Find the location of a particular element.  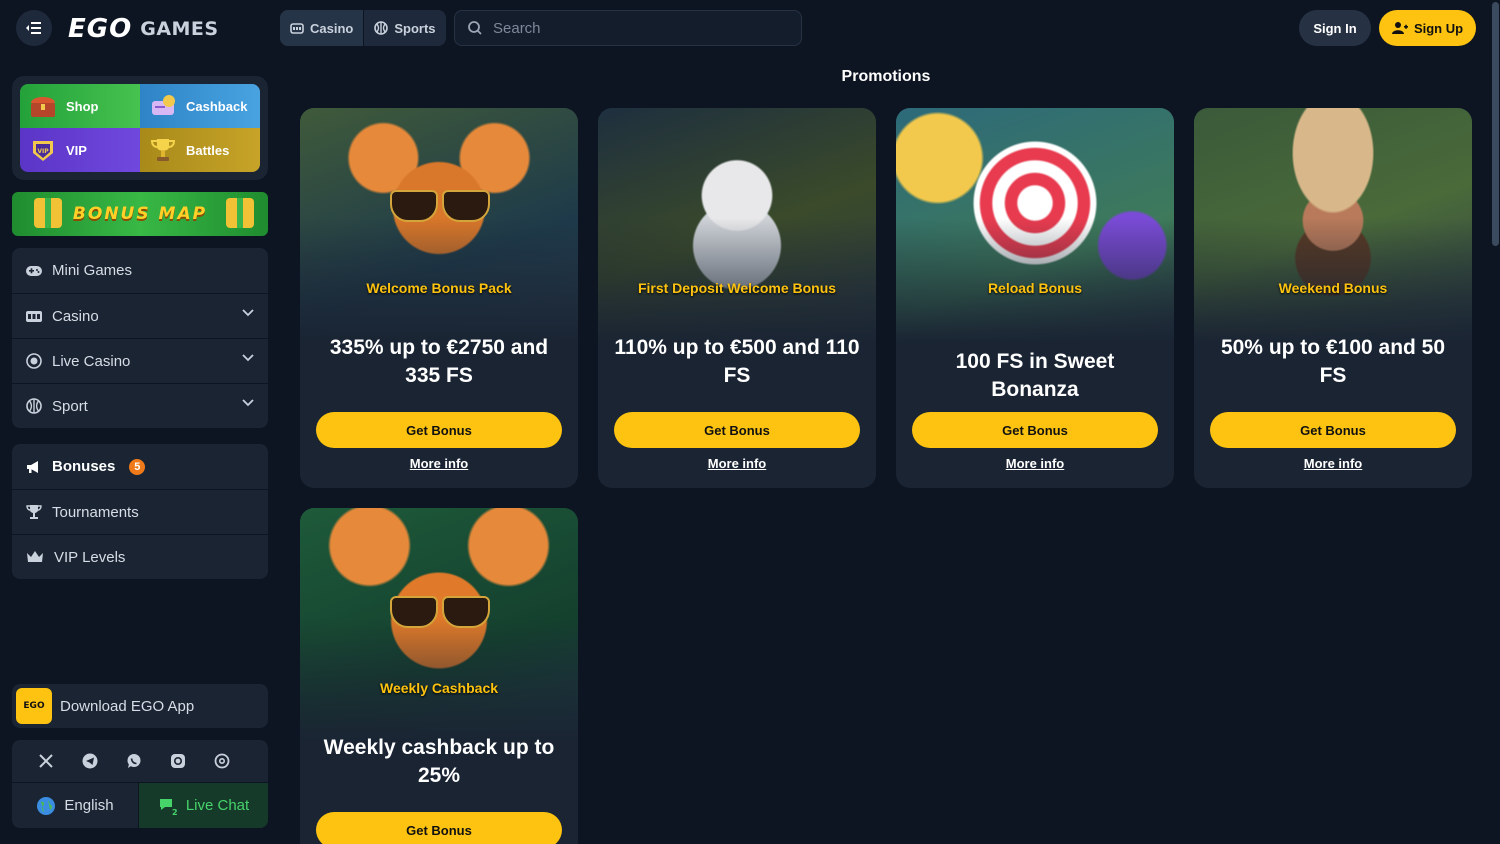

sign-in-button: Sign In is located at coordinates (1335, 28).